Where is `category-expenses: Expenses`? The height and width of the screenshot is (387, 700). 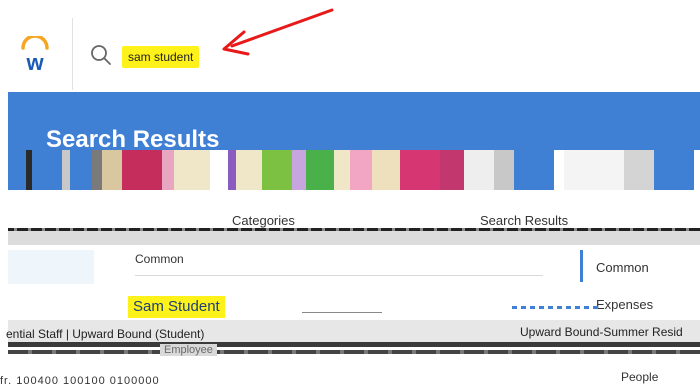 category-expenses: Expenses is located at coordinates (624, 304).